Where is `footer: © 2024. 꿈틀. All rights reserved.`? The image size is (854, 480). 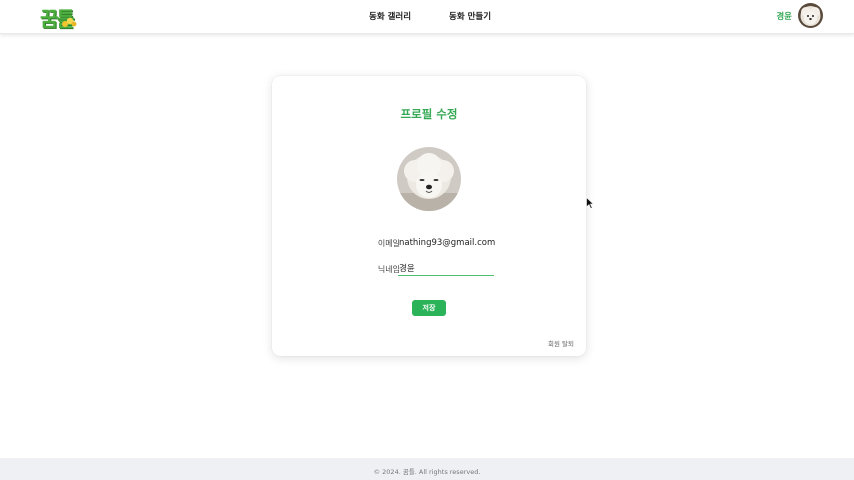 footer: © 2024. 꿈틀. All rights reserved. is located at coordinates (427, 469).